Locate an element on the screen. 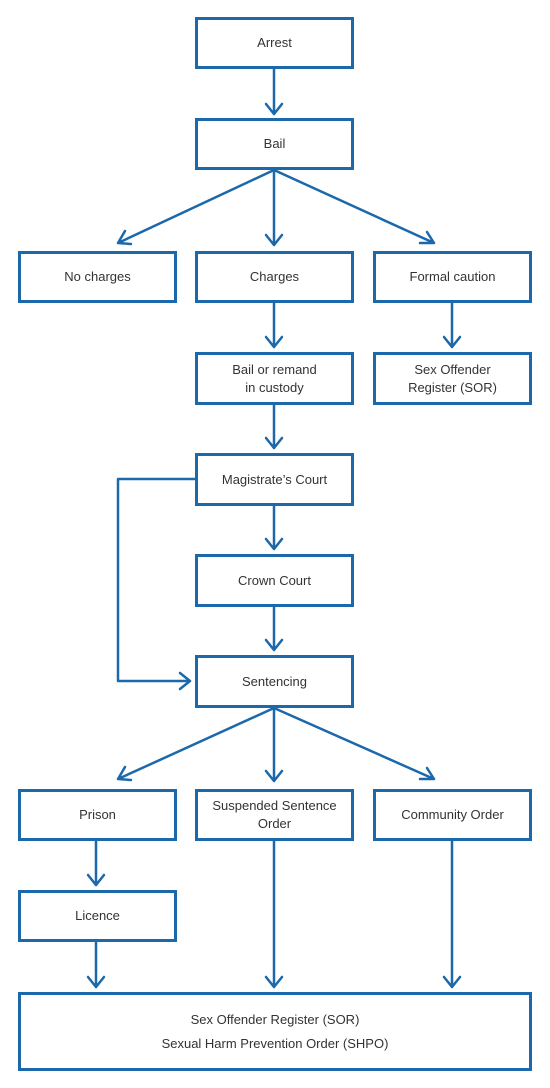 The image size is (550, 1088). node-label: No charges is located at coordinates (97, 276).